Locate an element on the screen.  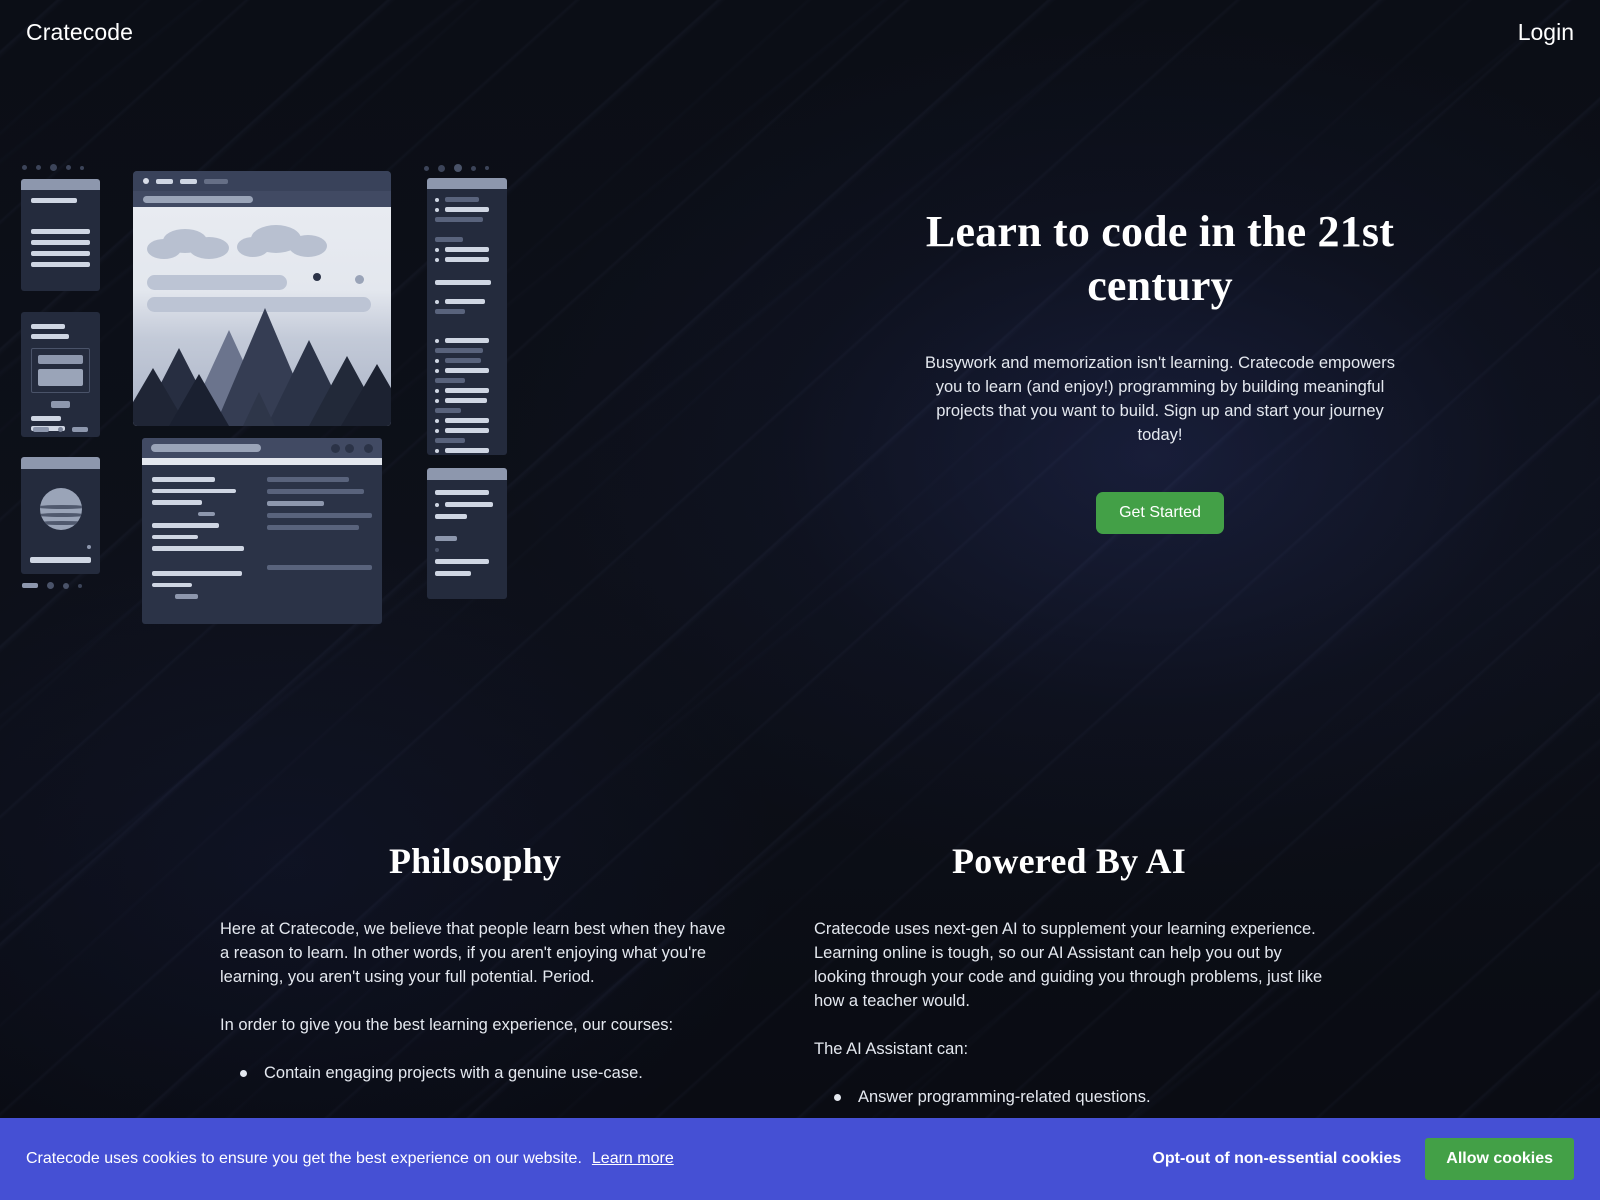
phone-bottom-dots is located at coordinates (52, 585).